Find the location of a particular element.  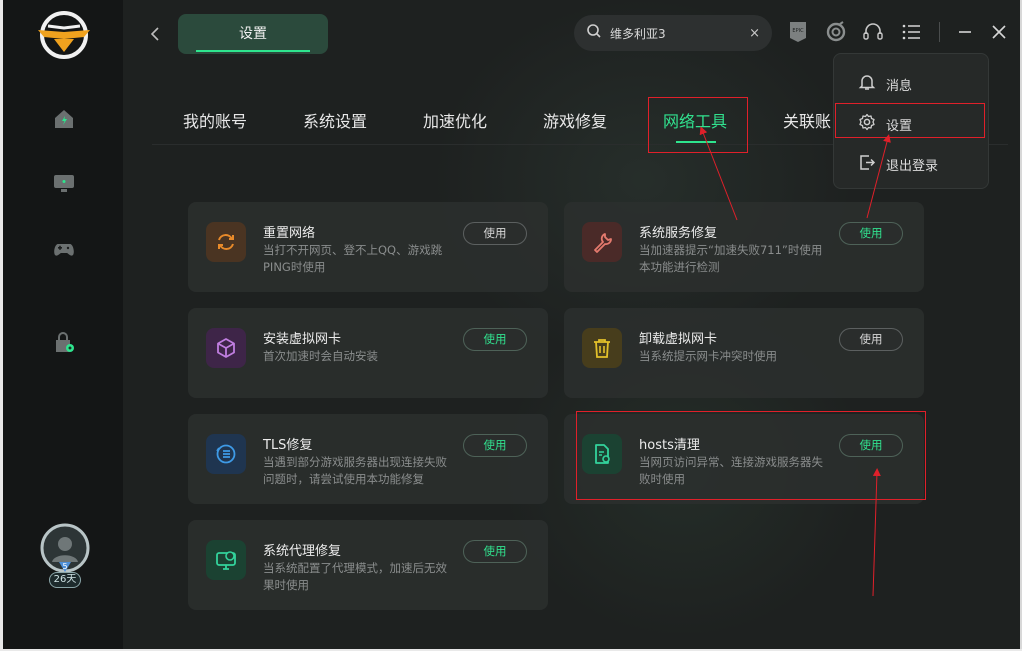

page-tab-underline is located at coordinates (253, 51).